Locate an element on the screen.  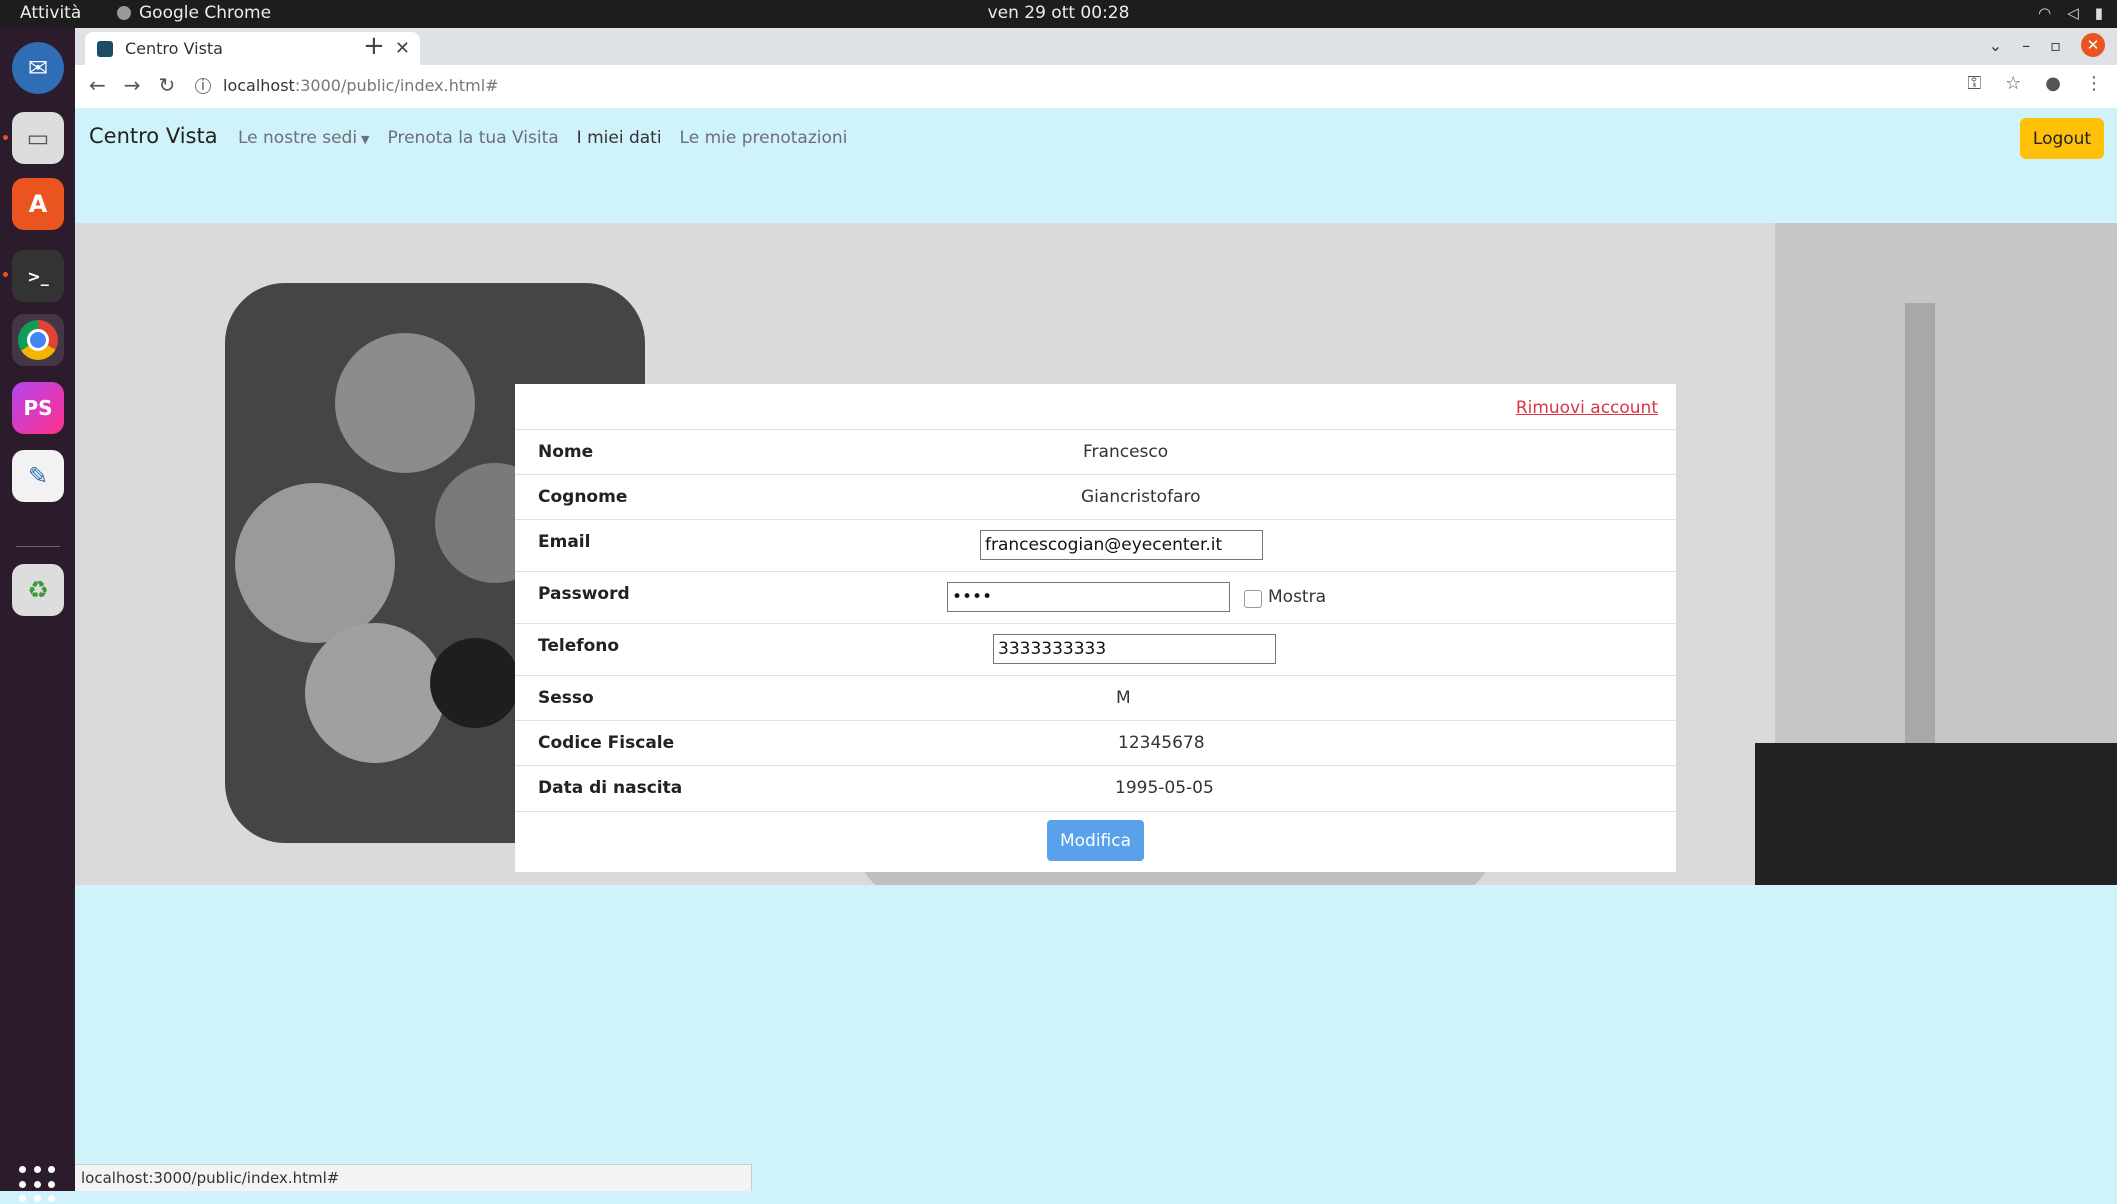
tab-search-icon: ⌄ is located at coordinates (1995, 45).